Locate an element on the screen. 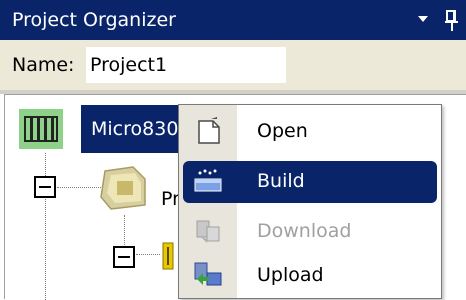  chevron-down-icon is located at coordinates (423, 19).